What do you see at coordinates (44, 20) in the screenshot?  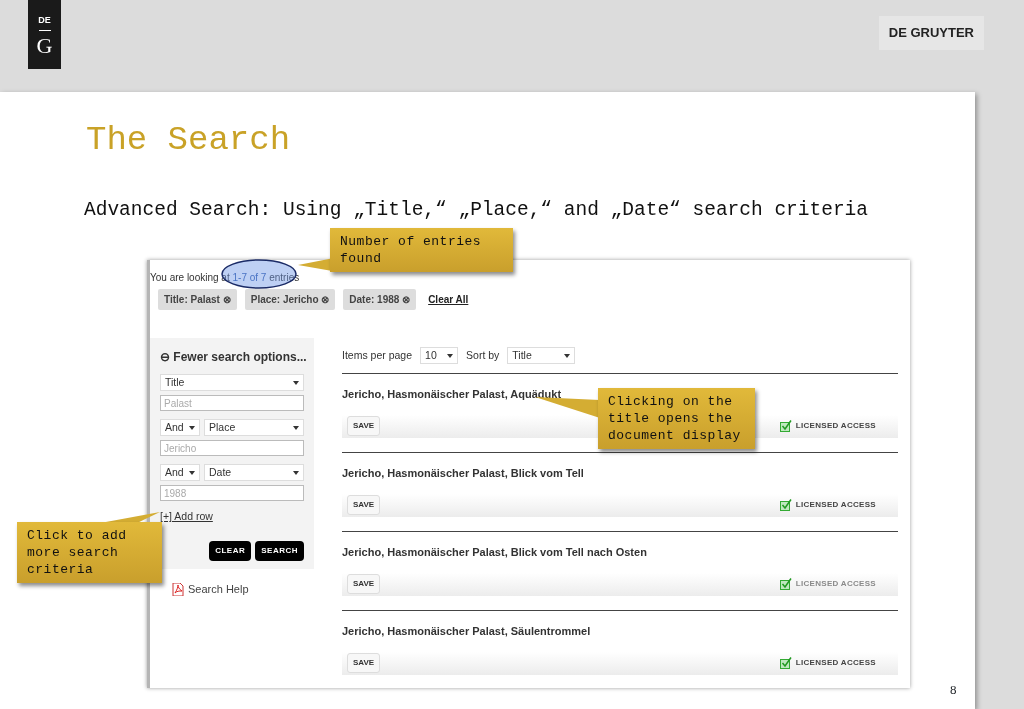 I see `logo-text: DE` at bounding box center [44, 20].